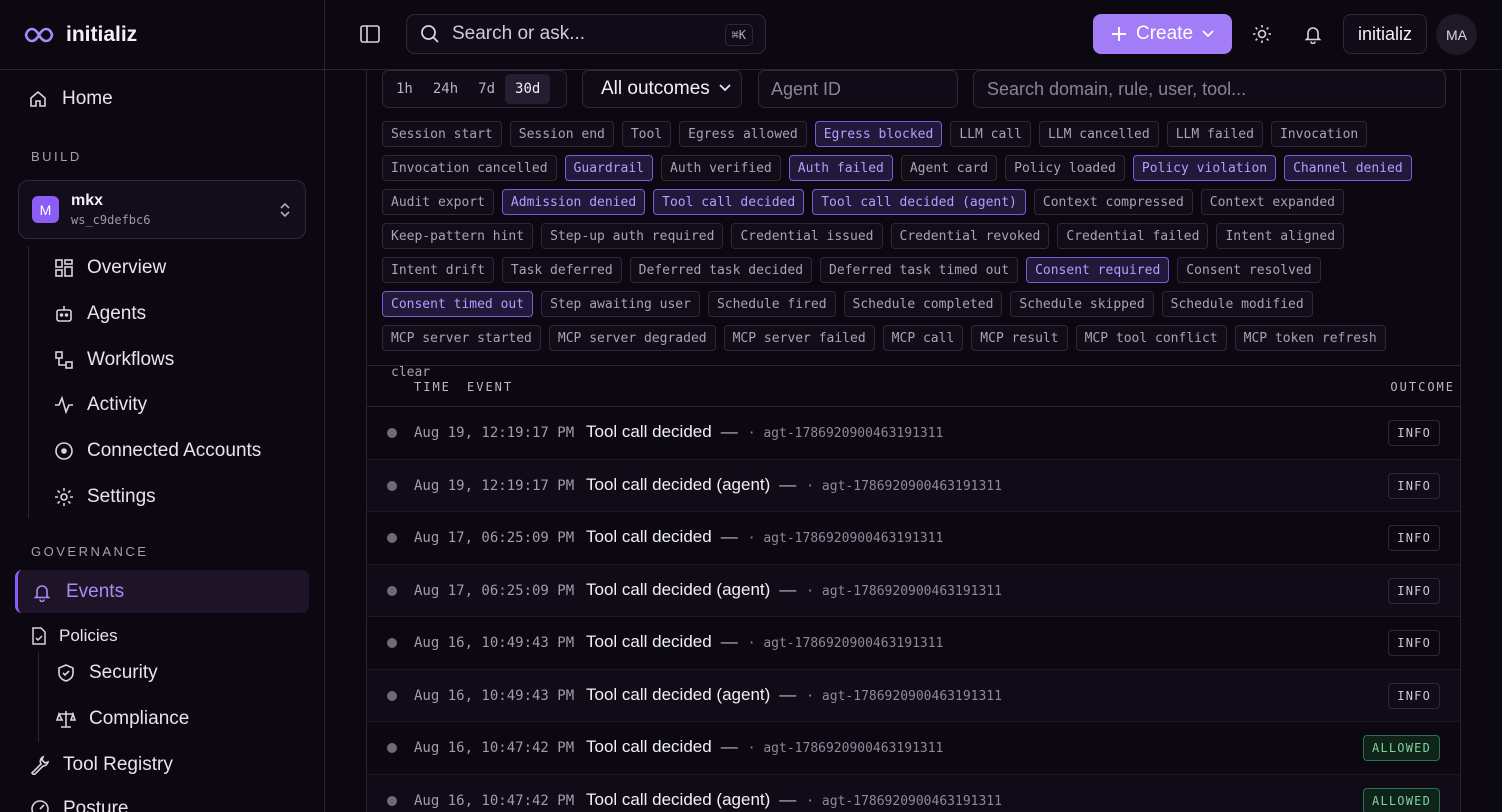 This screenshot has width=1502, height=812. What do you see at coordinates (438, 270) in the screenshot?
I see `event-type-chip: Intent drift` at bounding box center [438, 270].